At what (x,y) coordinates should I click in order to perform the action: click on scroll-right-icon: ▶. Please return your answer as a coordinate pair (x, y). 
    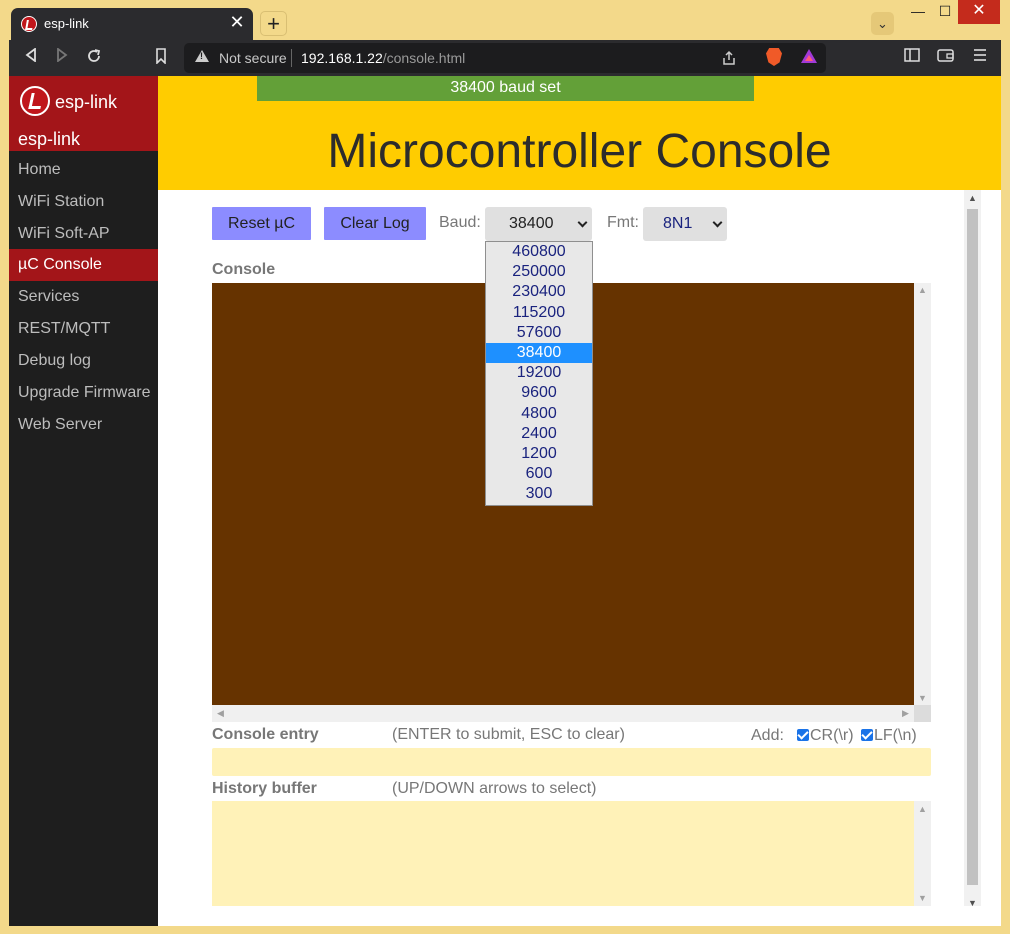
    Looking at the image, I should click on (905, 713).